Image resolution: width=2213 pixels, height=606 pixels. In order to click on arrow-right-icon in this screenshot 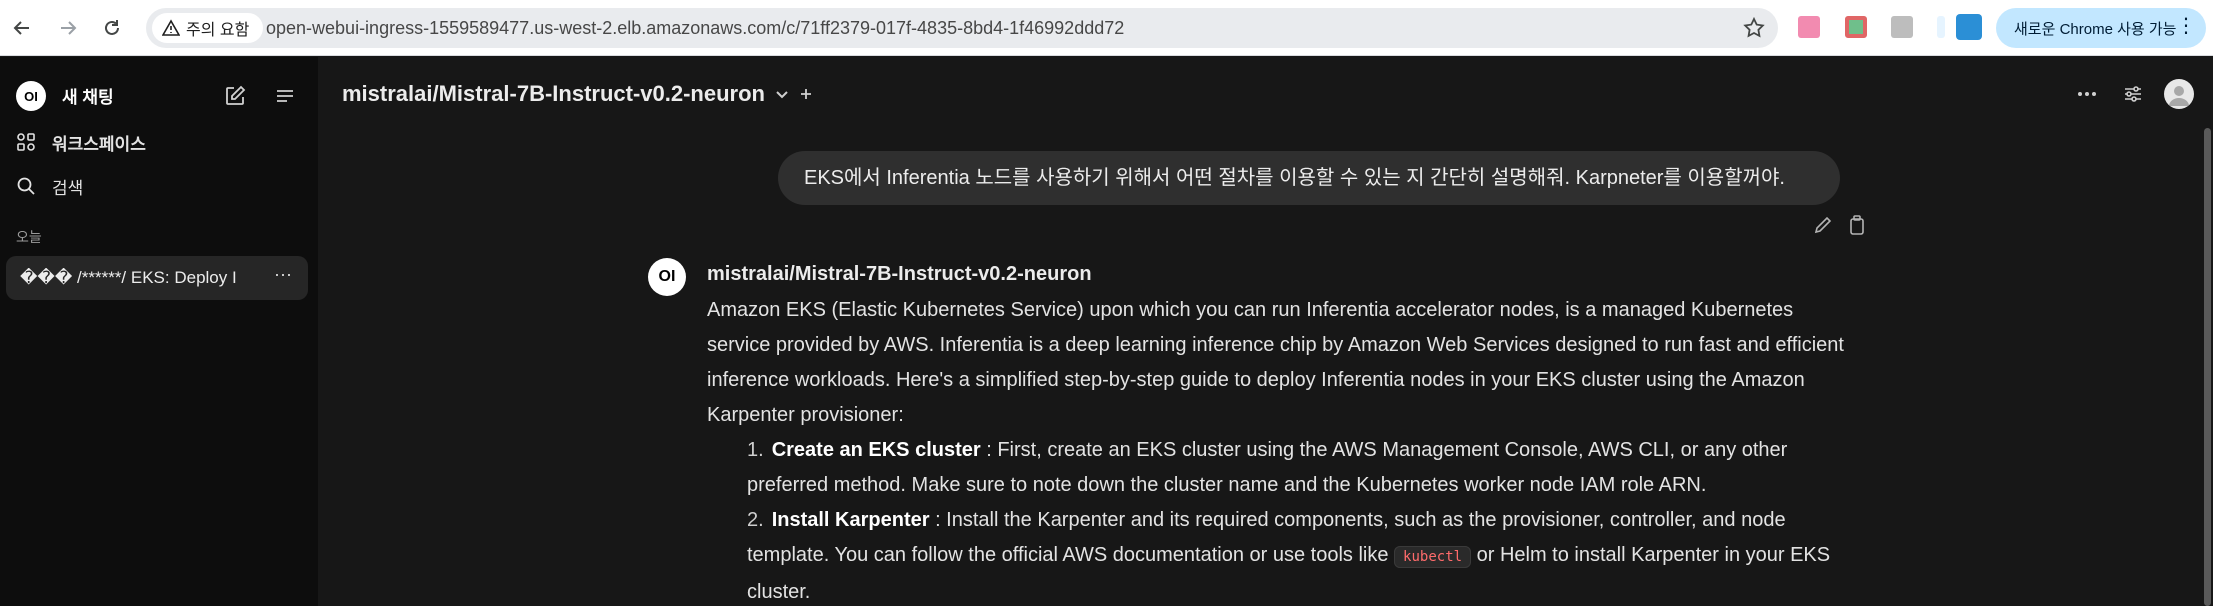, I will do `click(69, 28)`.